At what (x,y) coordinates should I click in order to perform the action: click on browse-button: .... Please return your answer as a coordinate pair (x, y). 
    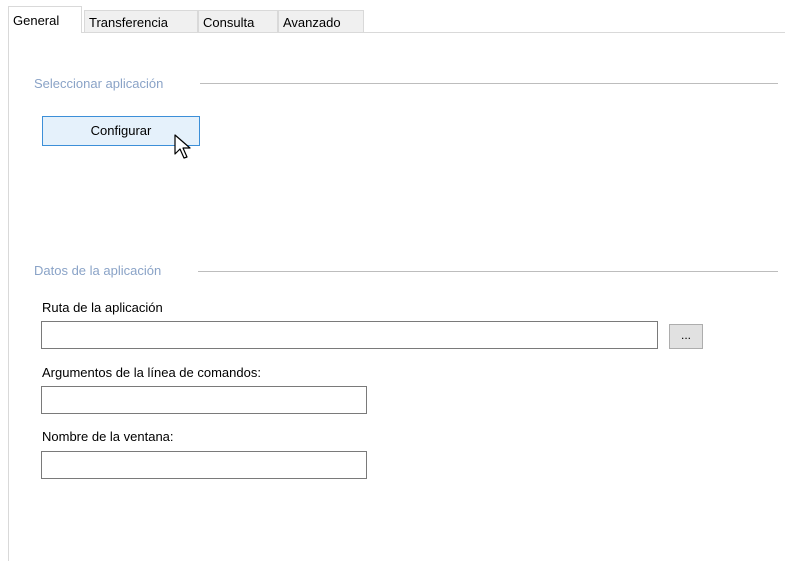
    Looking at the image, I should click on (686, 336).